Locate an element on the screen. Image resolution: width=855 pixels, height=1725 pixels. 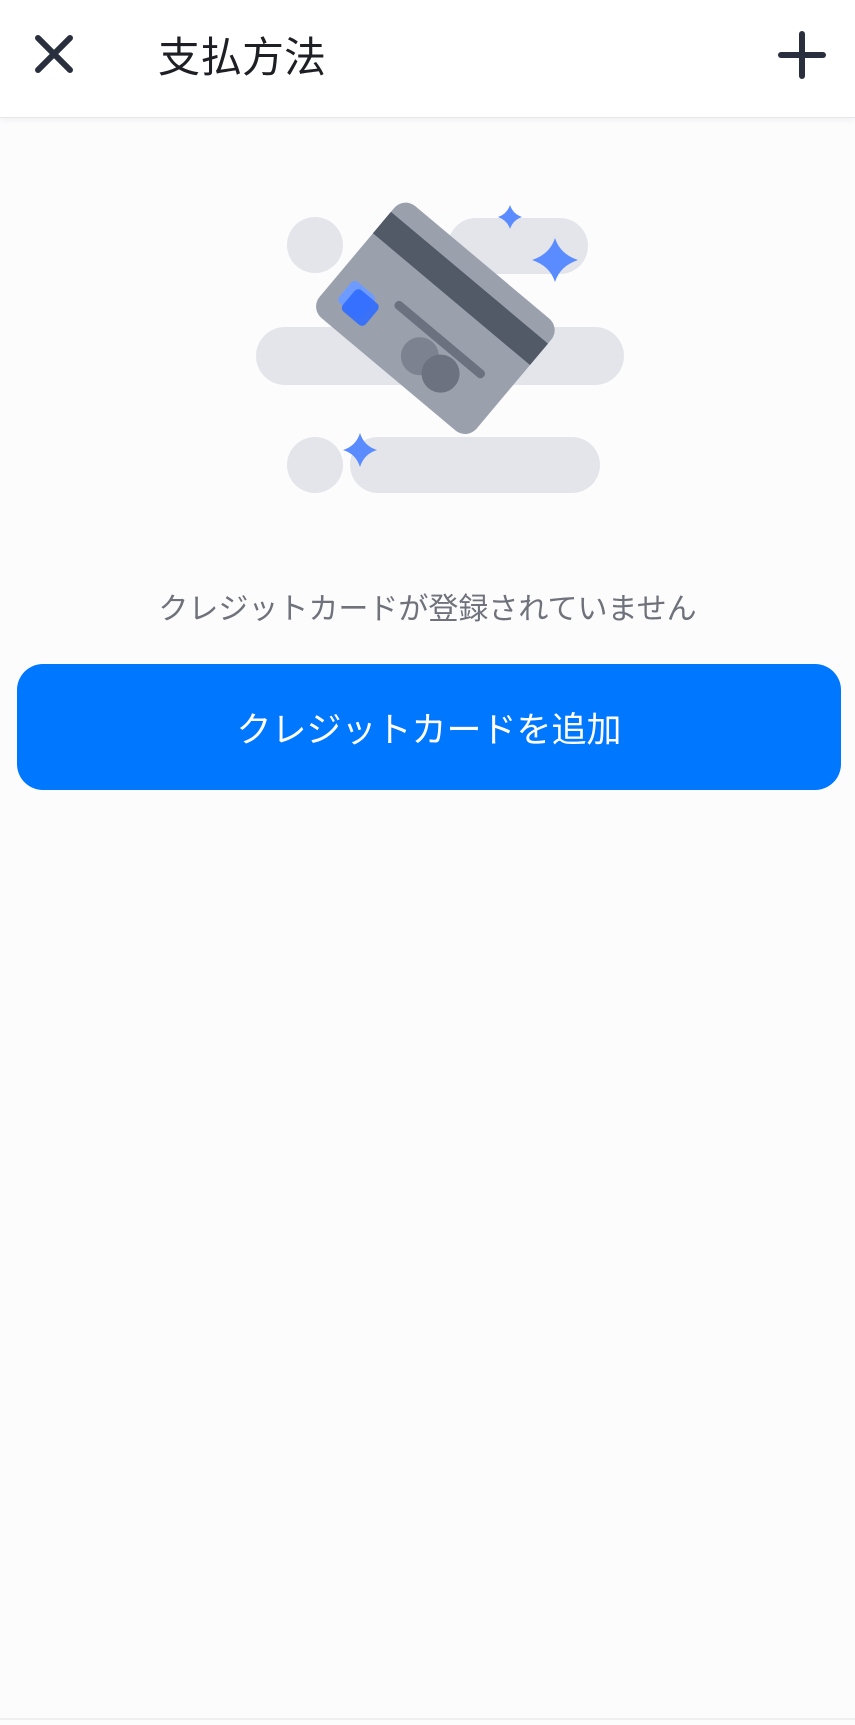
credit-card-illustration is located at coordinates (440, 347).